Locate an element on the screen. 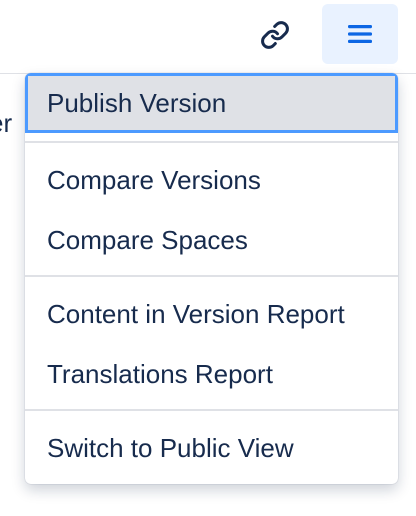 This screenshot has height=516, width=416. menu-item-translations-report: Translations Report is located at coordinates (211, 374).